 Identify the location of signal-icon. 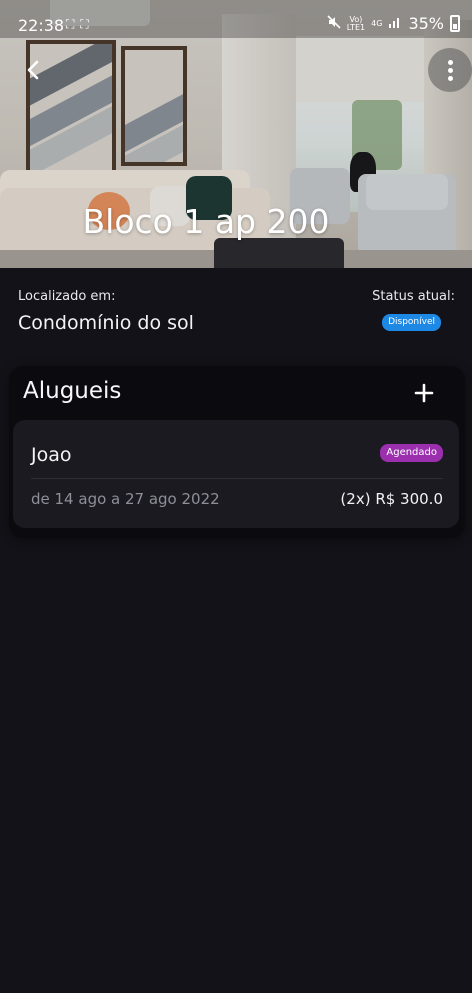
(395, 23).